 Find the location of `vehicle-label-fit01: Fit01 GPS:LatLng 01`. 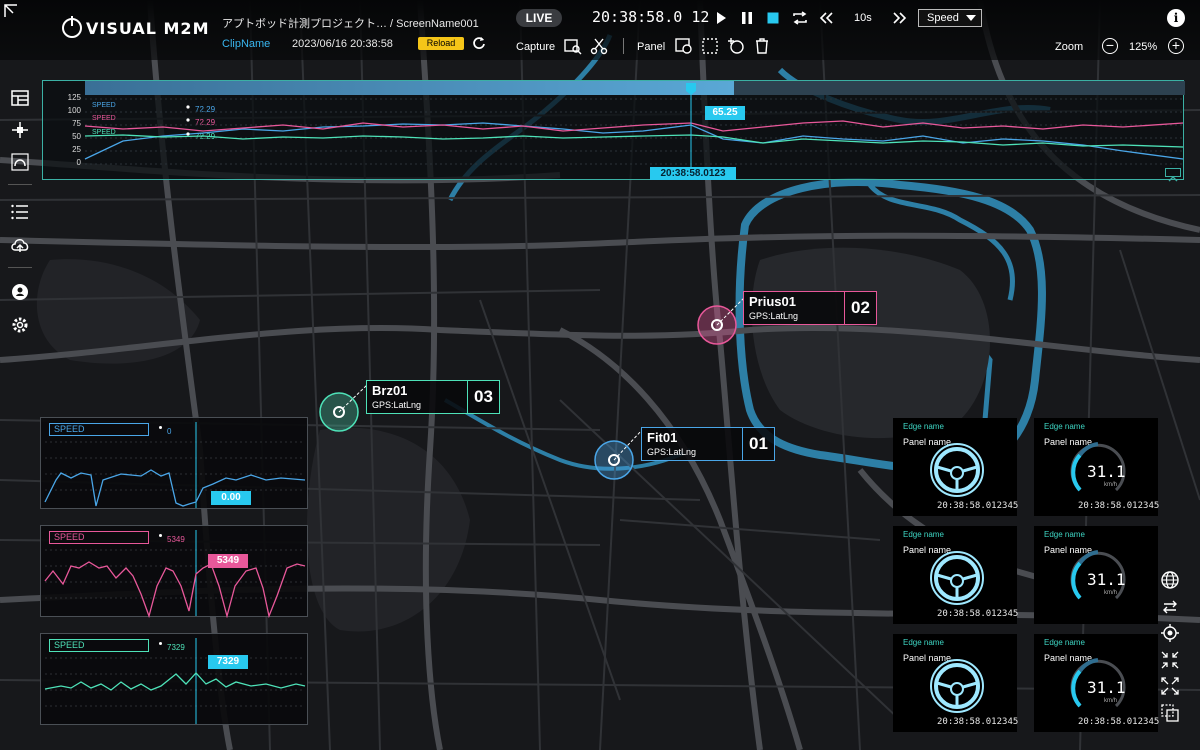

vehicle-label-fit01: Fit01 GPS:LatLng 01 is located at coordinates (708, 444).